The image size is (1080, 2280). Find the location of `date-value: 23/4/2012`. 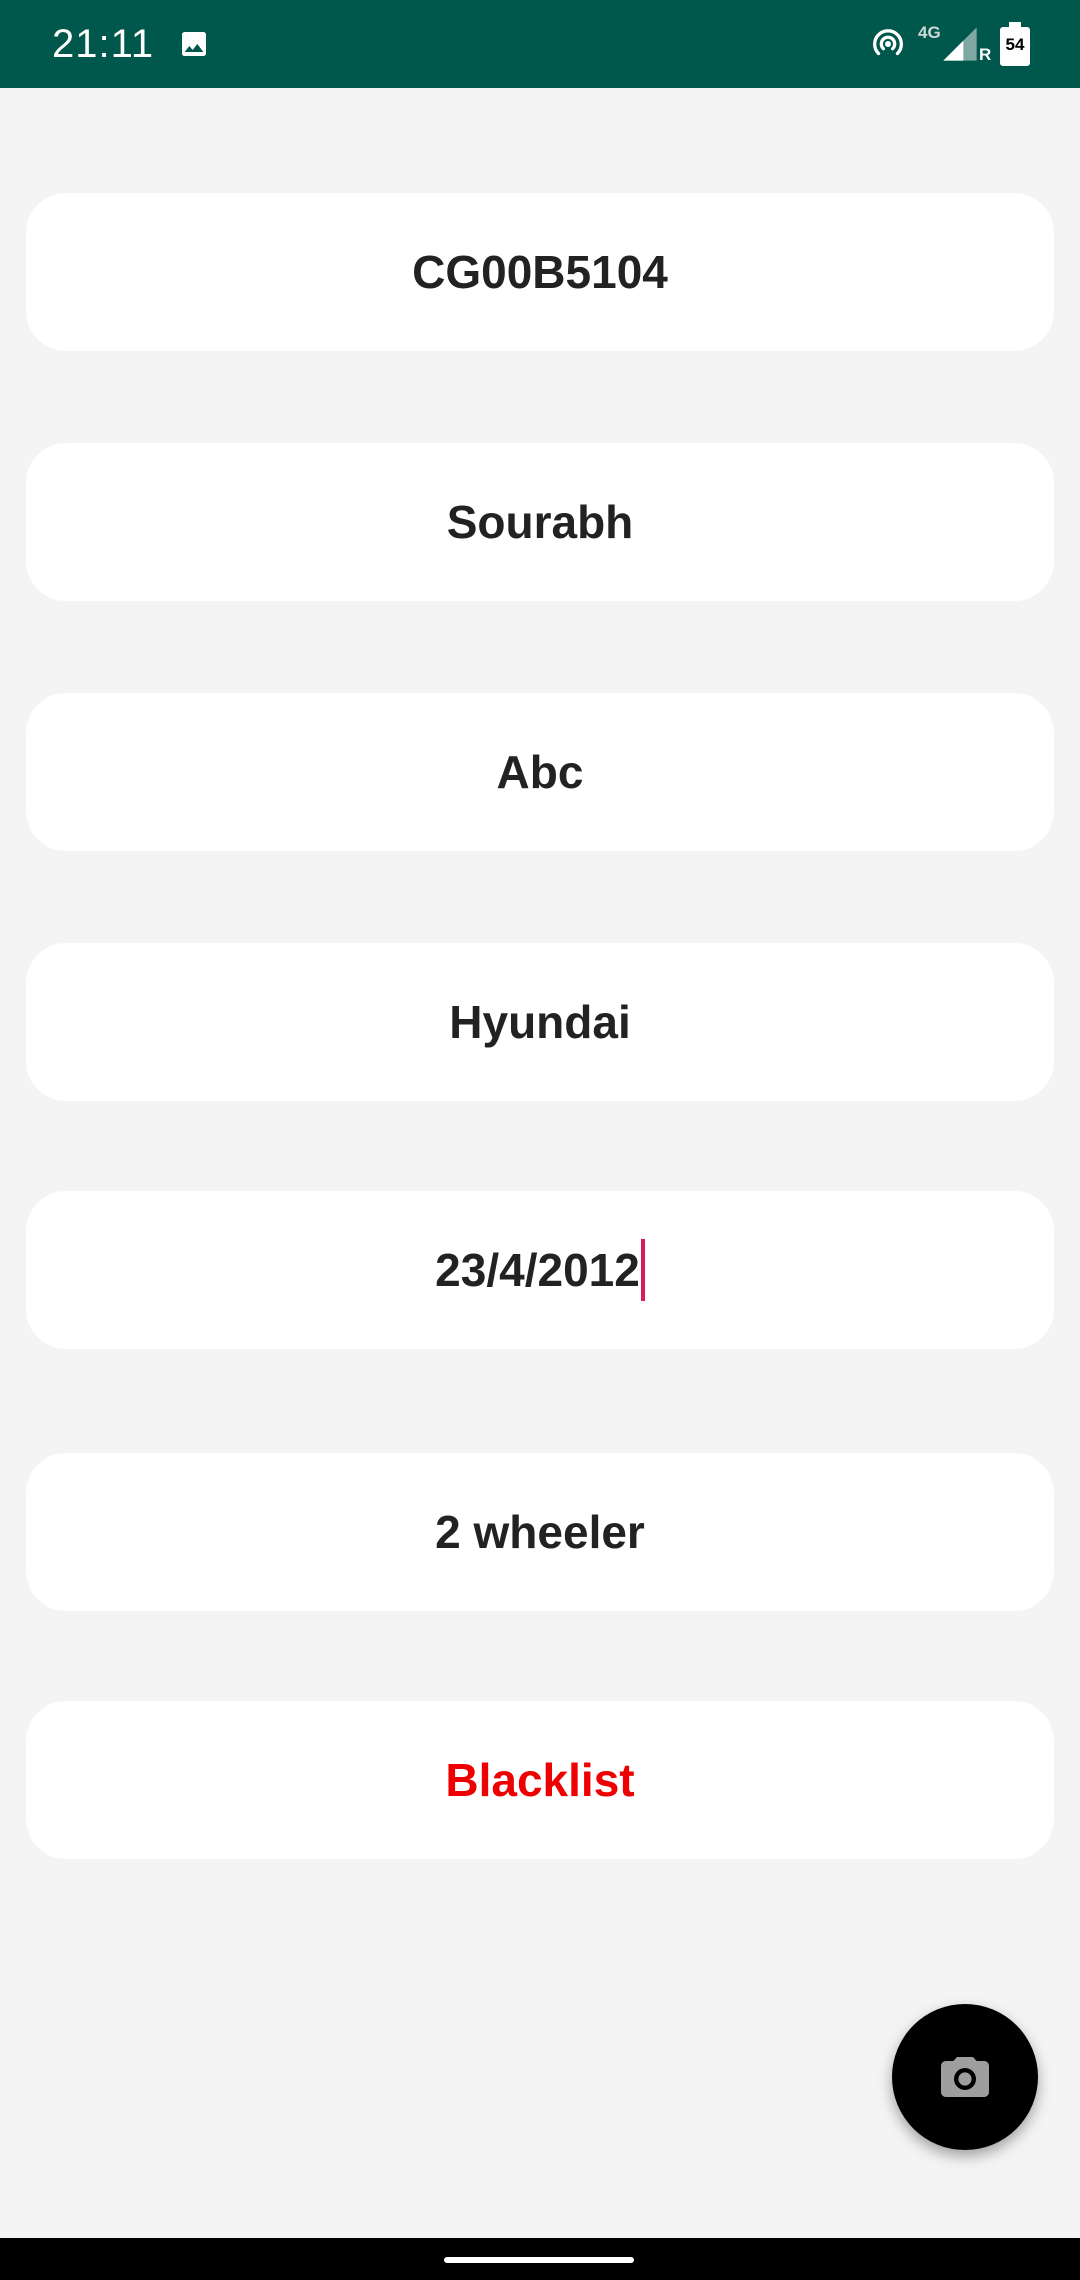

date-value: 23/4/2012 is located at coordinates (537, 1270).